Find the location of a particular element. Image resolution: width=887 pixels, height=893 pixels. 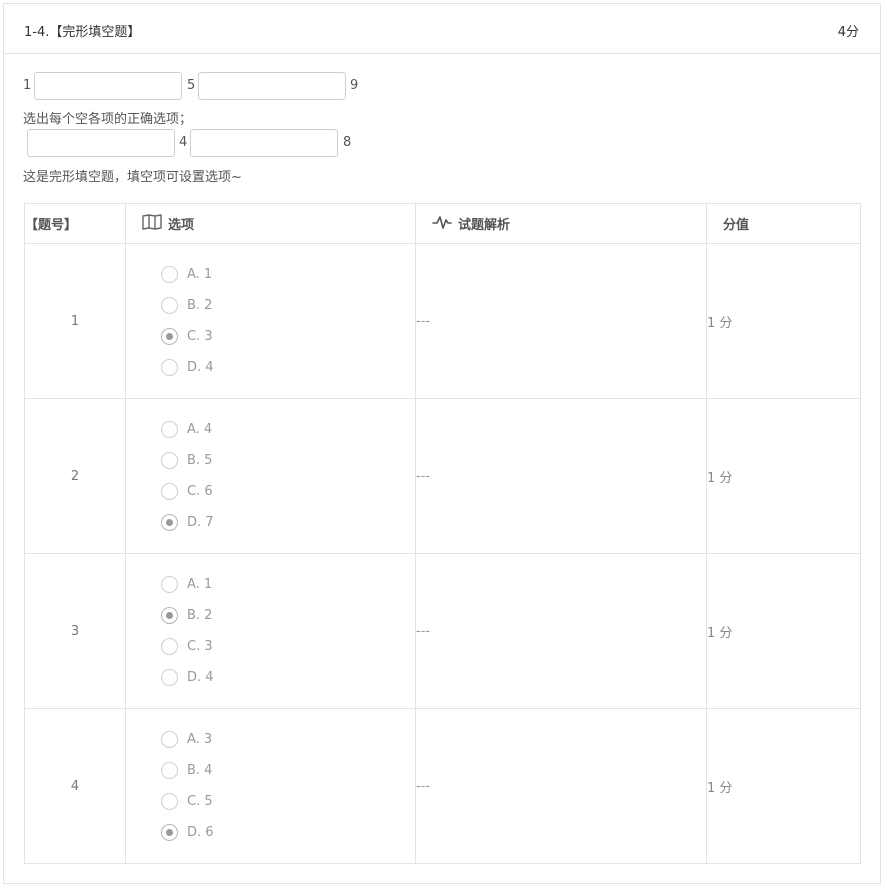

option-item: A. 4 is located at coordinates (288, 429).